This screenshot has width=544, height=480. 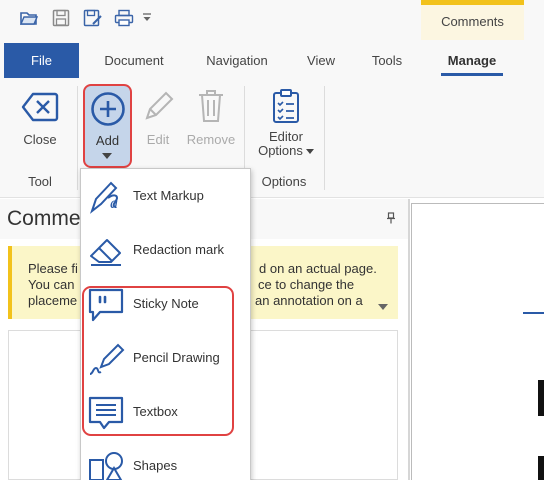 What do you see at coordinates (41, 60) in the screenshot?
I see `tab-file: File` at bounding box center [41, 60].